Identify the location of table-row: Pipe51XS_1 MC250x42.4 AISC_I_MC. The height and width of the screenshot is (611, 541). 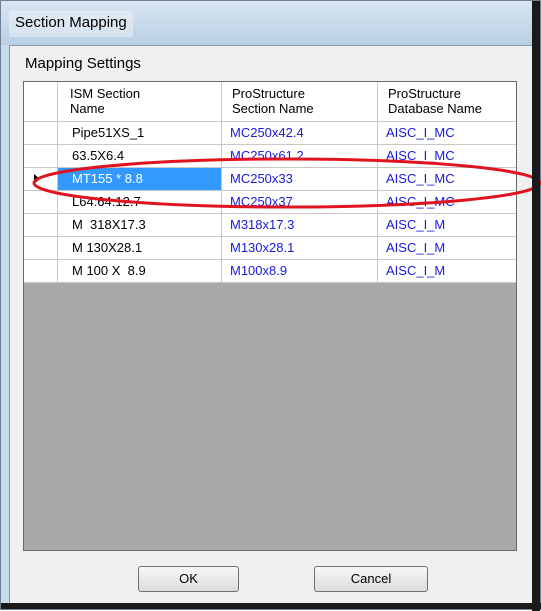
(270, 133).